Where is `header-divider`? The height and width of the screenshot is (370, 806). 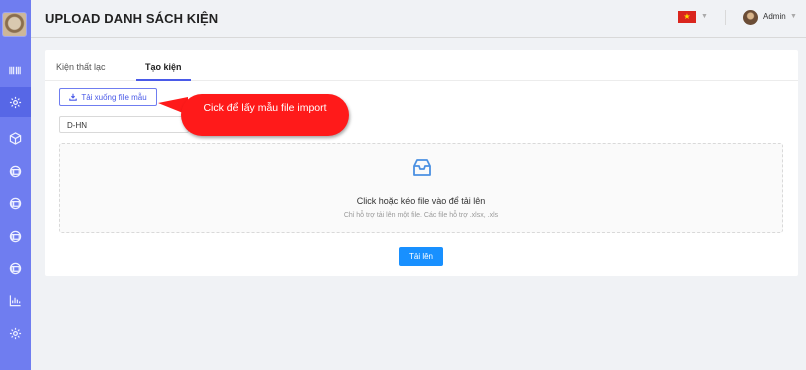
header-divider is located at coordinates (725, 17).